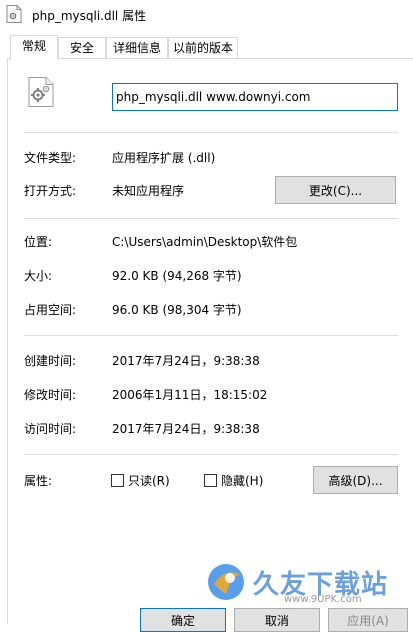 The width and height of the screenshot is (413, 632). Describe the element at coordinates (50, 310) in the screenshot. I see `disk-size-label: 占用空间:` at that location.